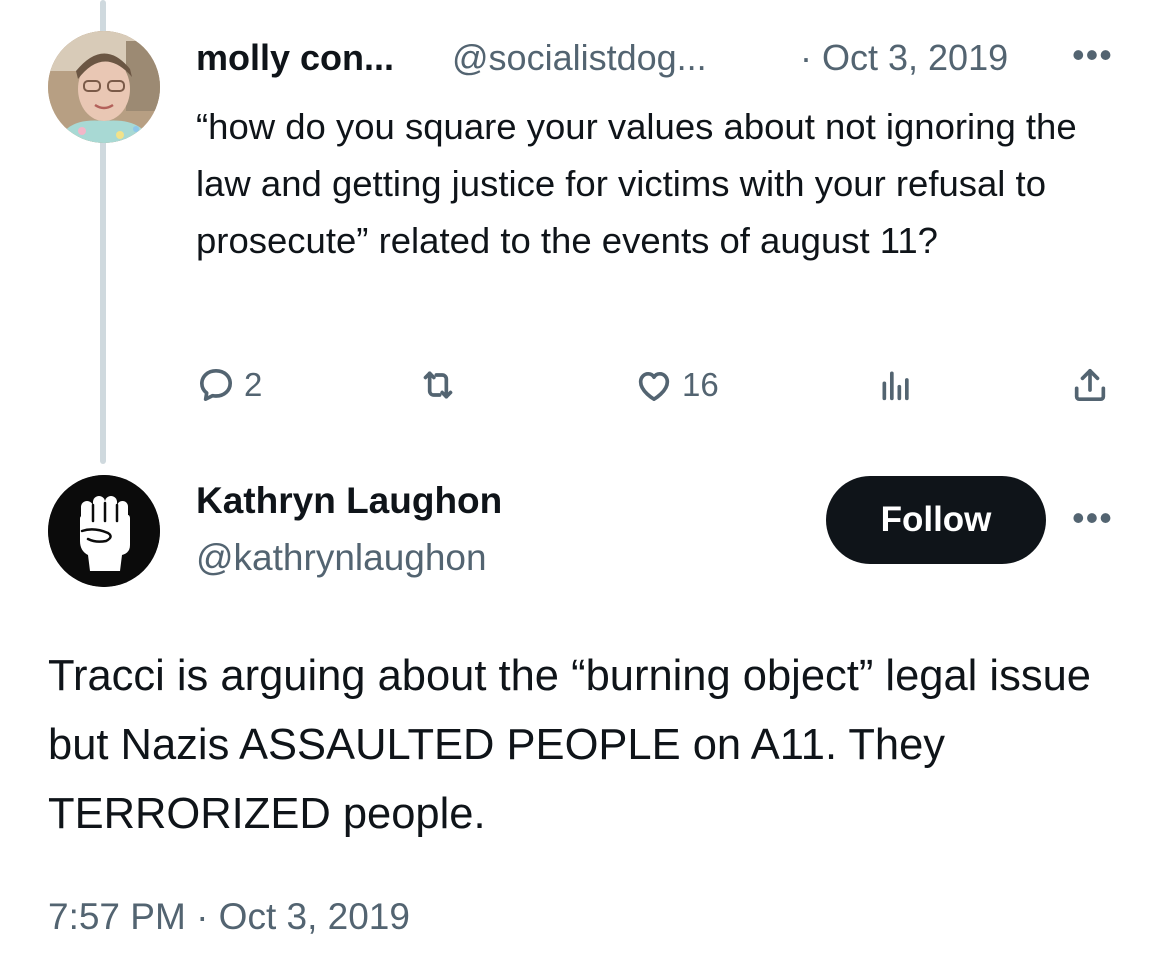  Describe the element at coordinates (1092, 518) in the screenshot. I see `main-more-options-icon: •••` at that location.